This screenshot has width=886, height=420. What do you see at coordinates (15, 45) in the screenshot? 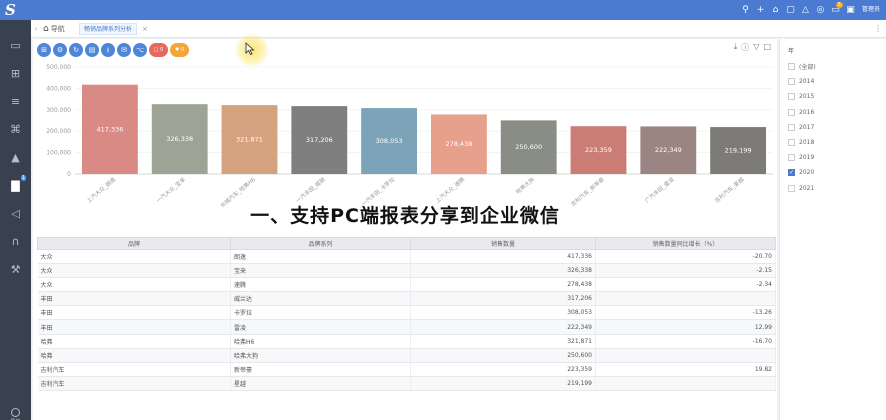
I see `monitor-icon: ▭` at bounding box center [15, 45].